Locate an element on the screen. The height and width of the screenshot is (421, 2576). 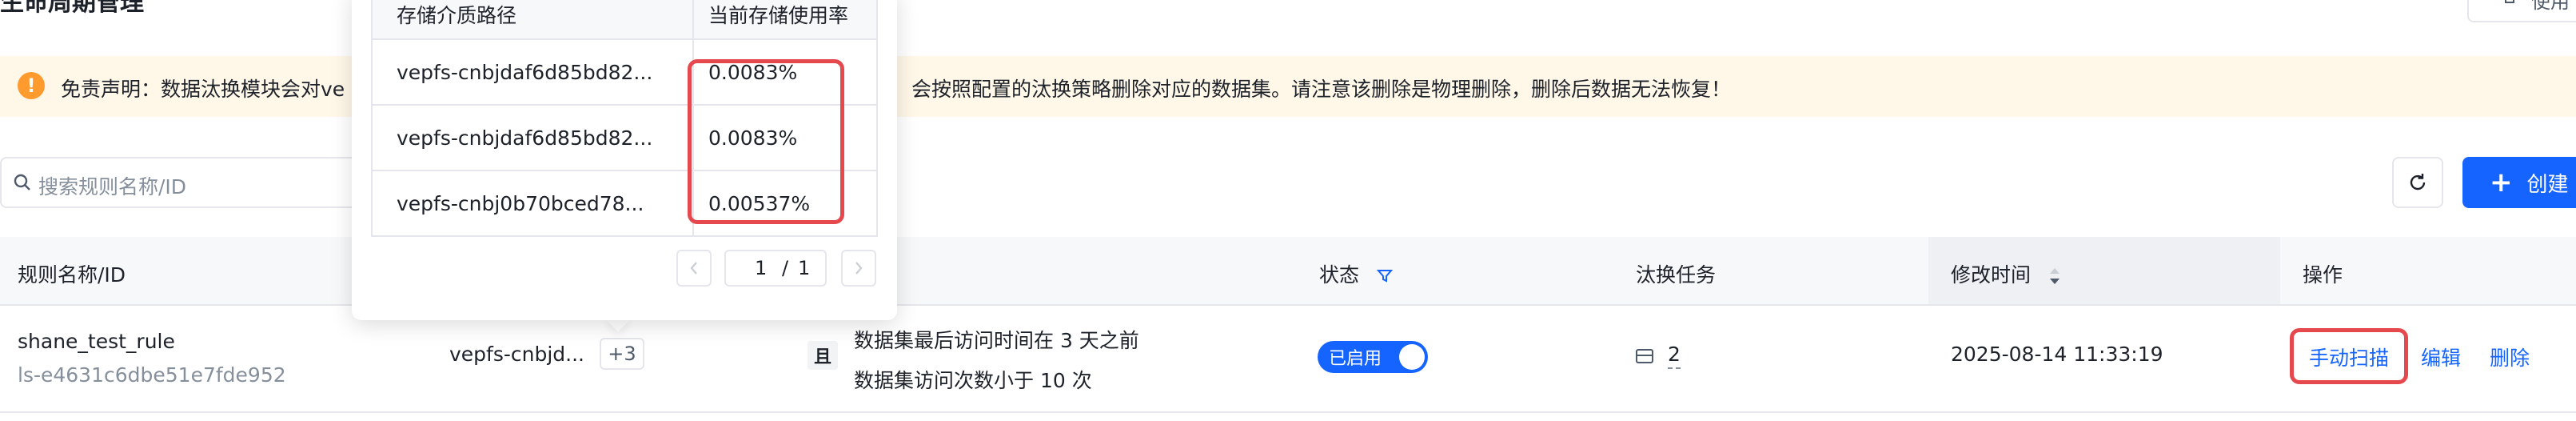
logic-and-tag: 且 is located at coordinates (822, 355).